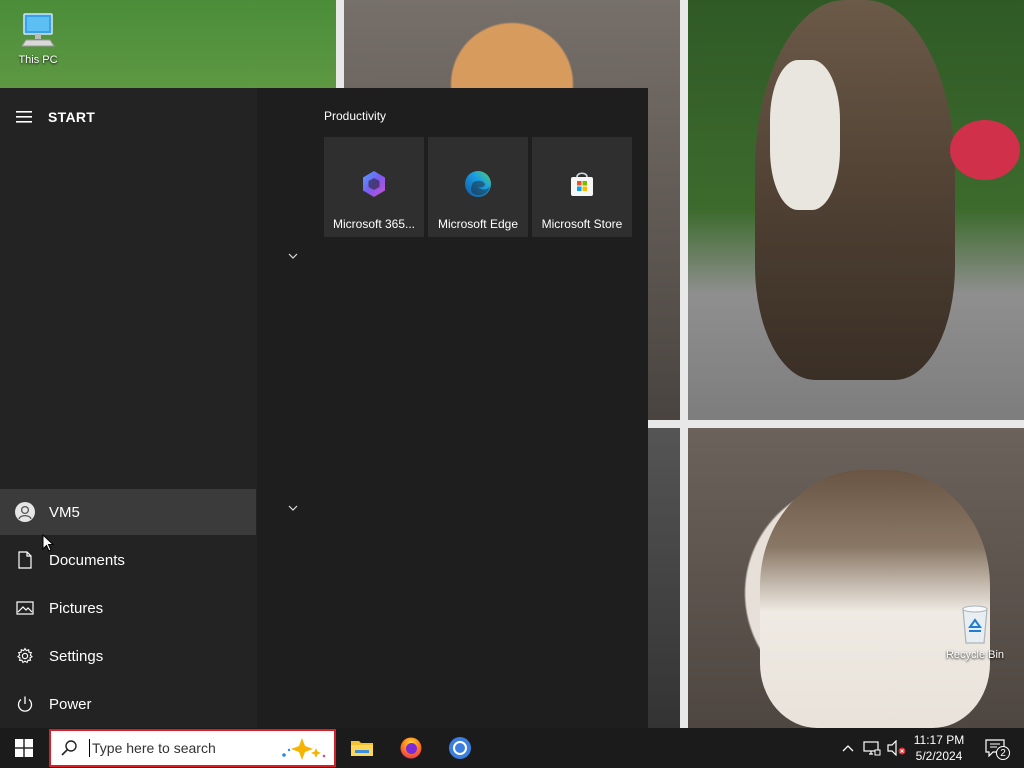 The width and height of the screenshot is (1024, 768). I want to click on notification-count-badge: 2, so click(1003, 753).